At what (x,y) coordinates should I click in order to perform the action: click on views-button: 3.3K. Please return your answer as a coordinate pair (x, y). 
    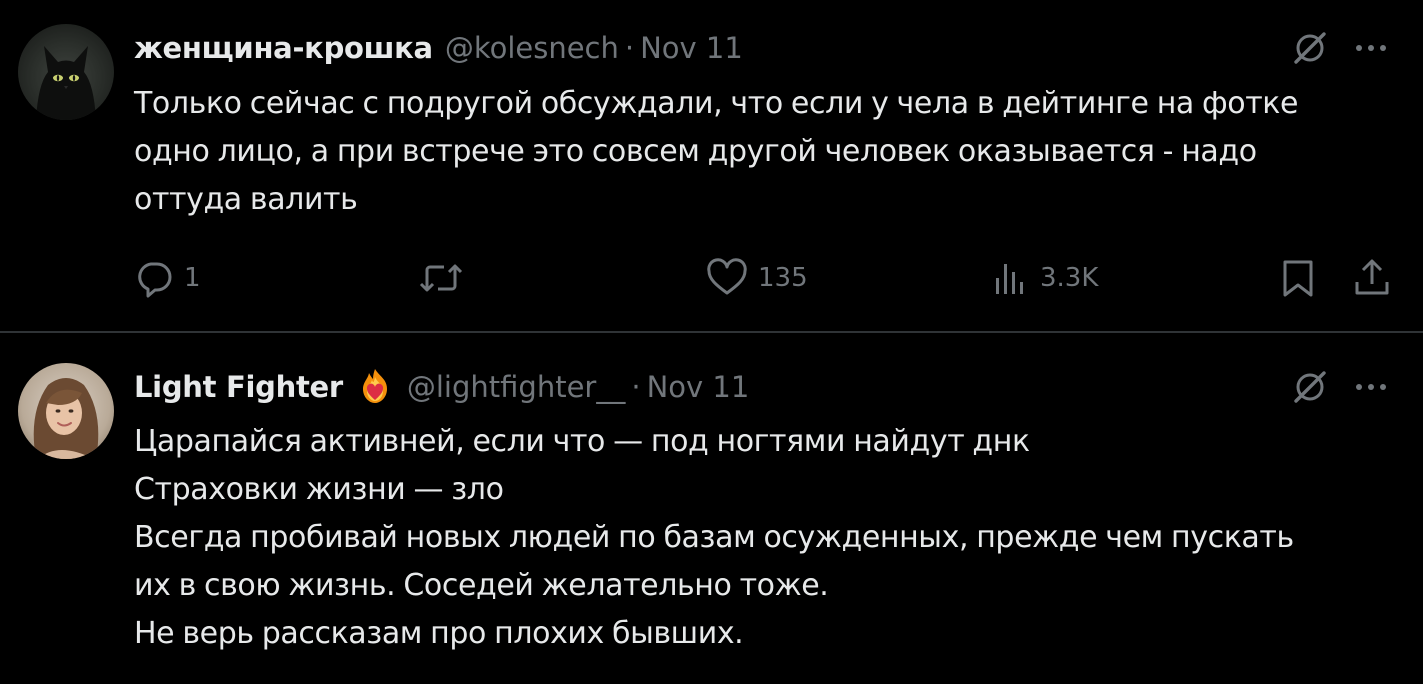
    Looking at the image, I should click on (1044, 278).